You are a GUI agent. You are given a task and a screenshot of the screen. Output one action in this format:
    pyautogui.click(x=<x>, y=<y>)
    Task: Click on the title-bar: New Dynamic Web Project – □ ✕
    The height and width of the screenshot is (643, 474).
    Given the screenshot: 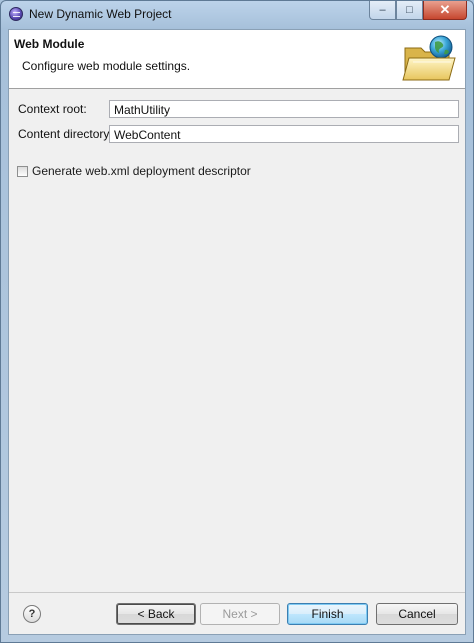 What is the action you would take?
    pyautogui.click(x=237, y=14)
    